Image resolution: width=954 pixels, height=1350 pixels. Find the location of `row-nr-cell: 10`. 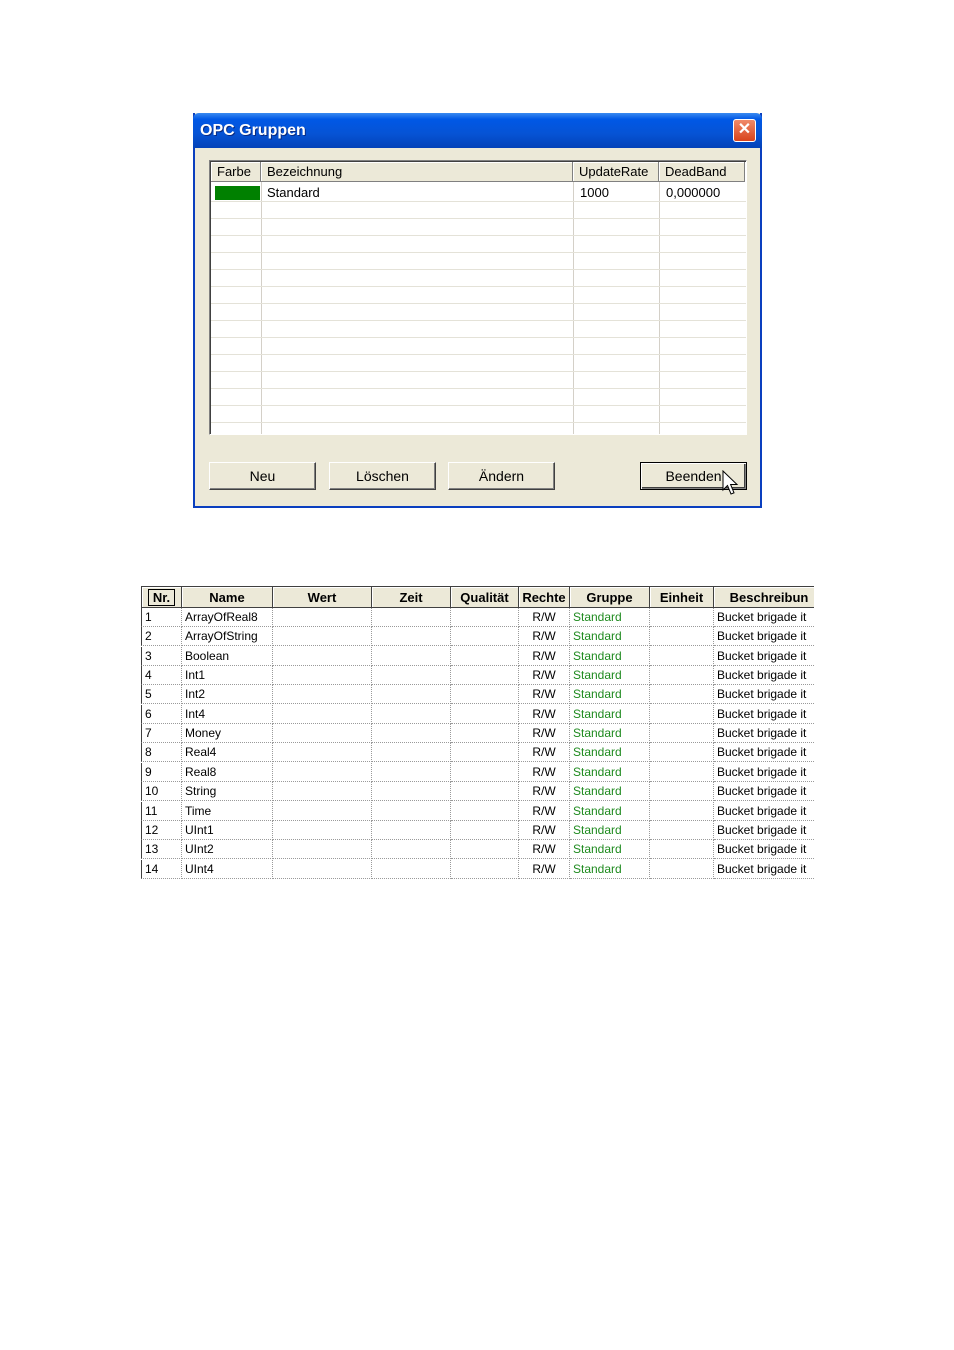

row-nr-cell: 10 is located at coordinates (161, 792).